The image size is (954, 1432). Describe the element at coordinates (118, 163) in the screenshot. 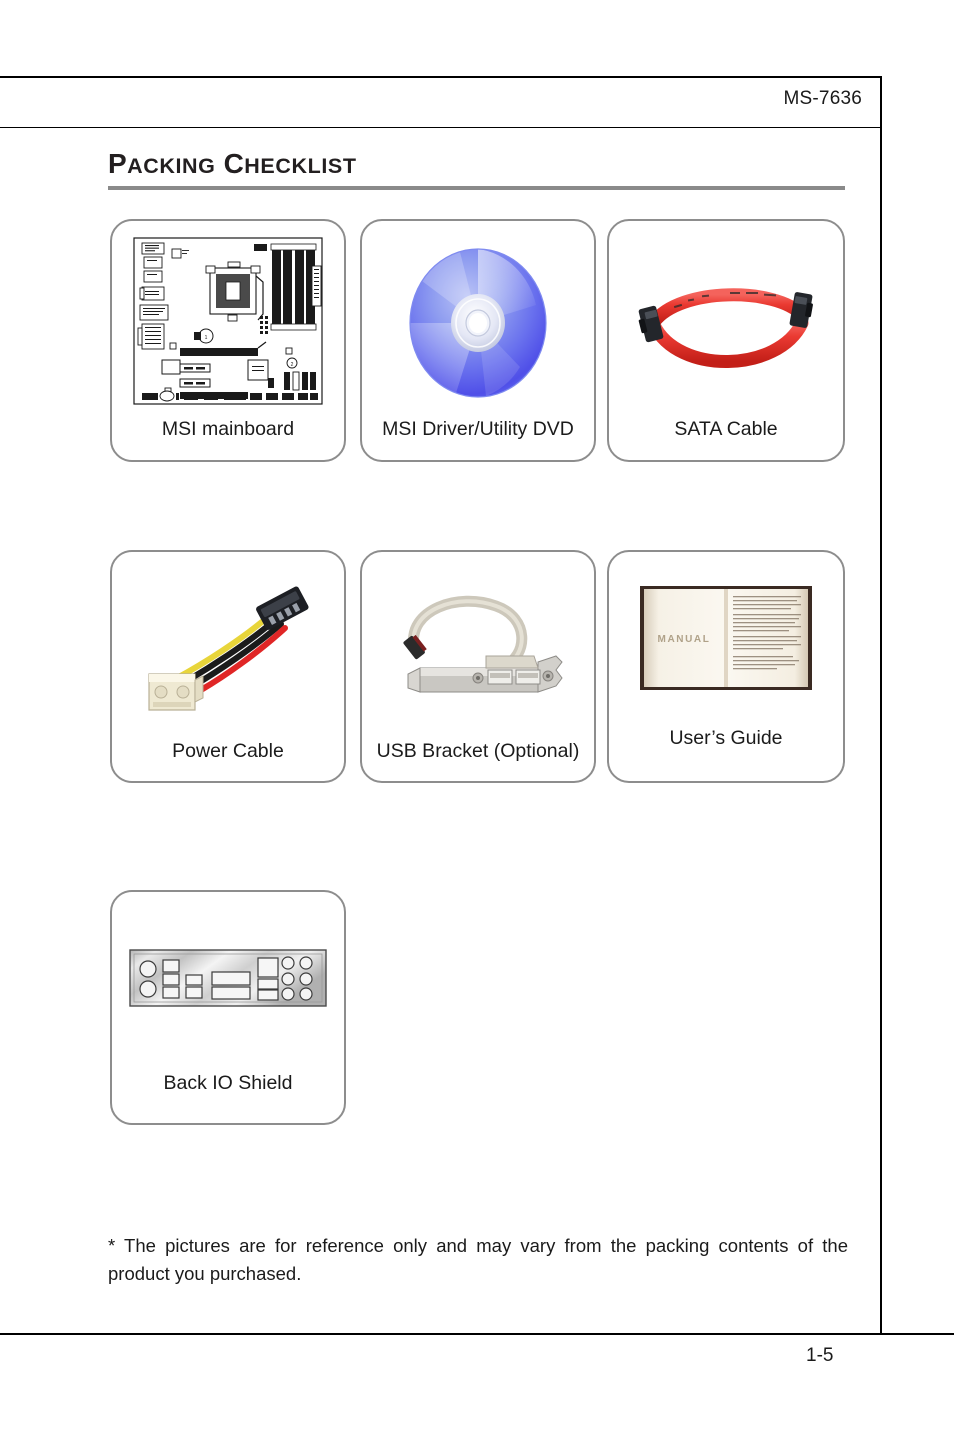

I see `page-title-initial-p: P` at that location.